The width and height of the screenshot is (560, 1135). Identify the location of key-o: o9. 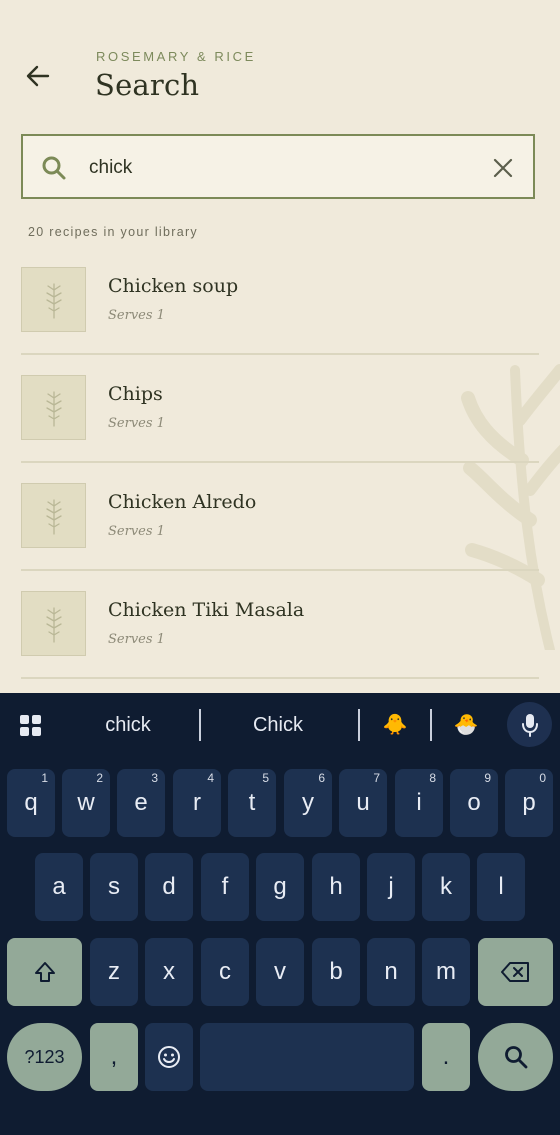
(474, 803).